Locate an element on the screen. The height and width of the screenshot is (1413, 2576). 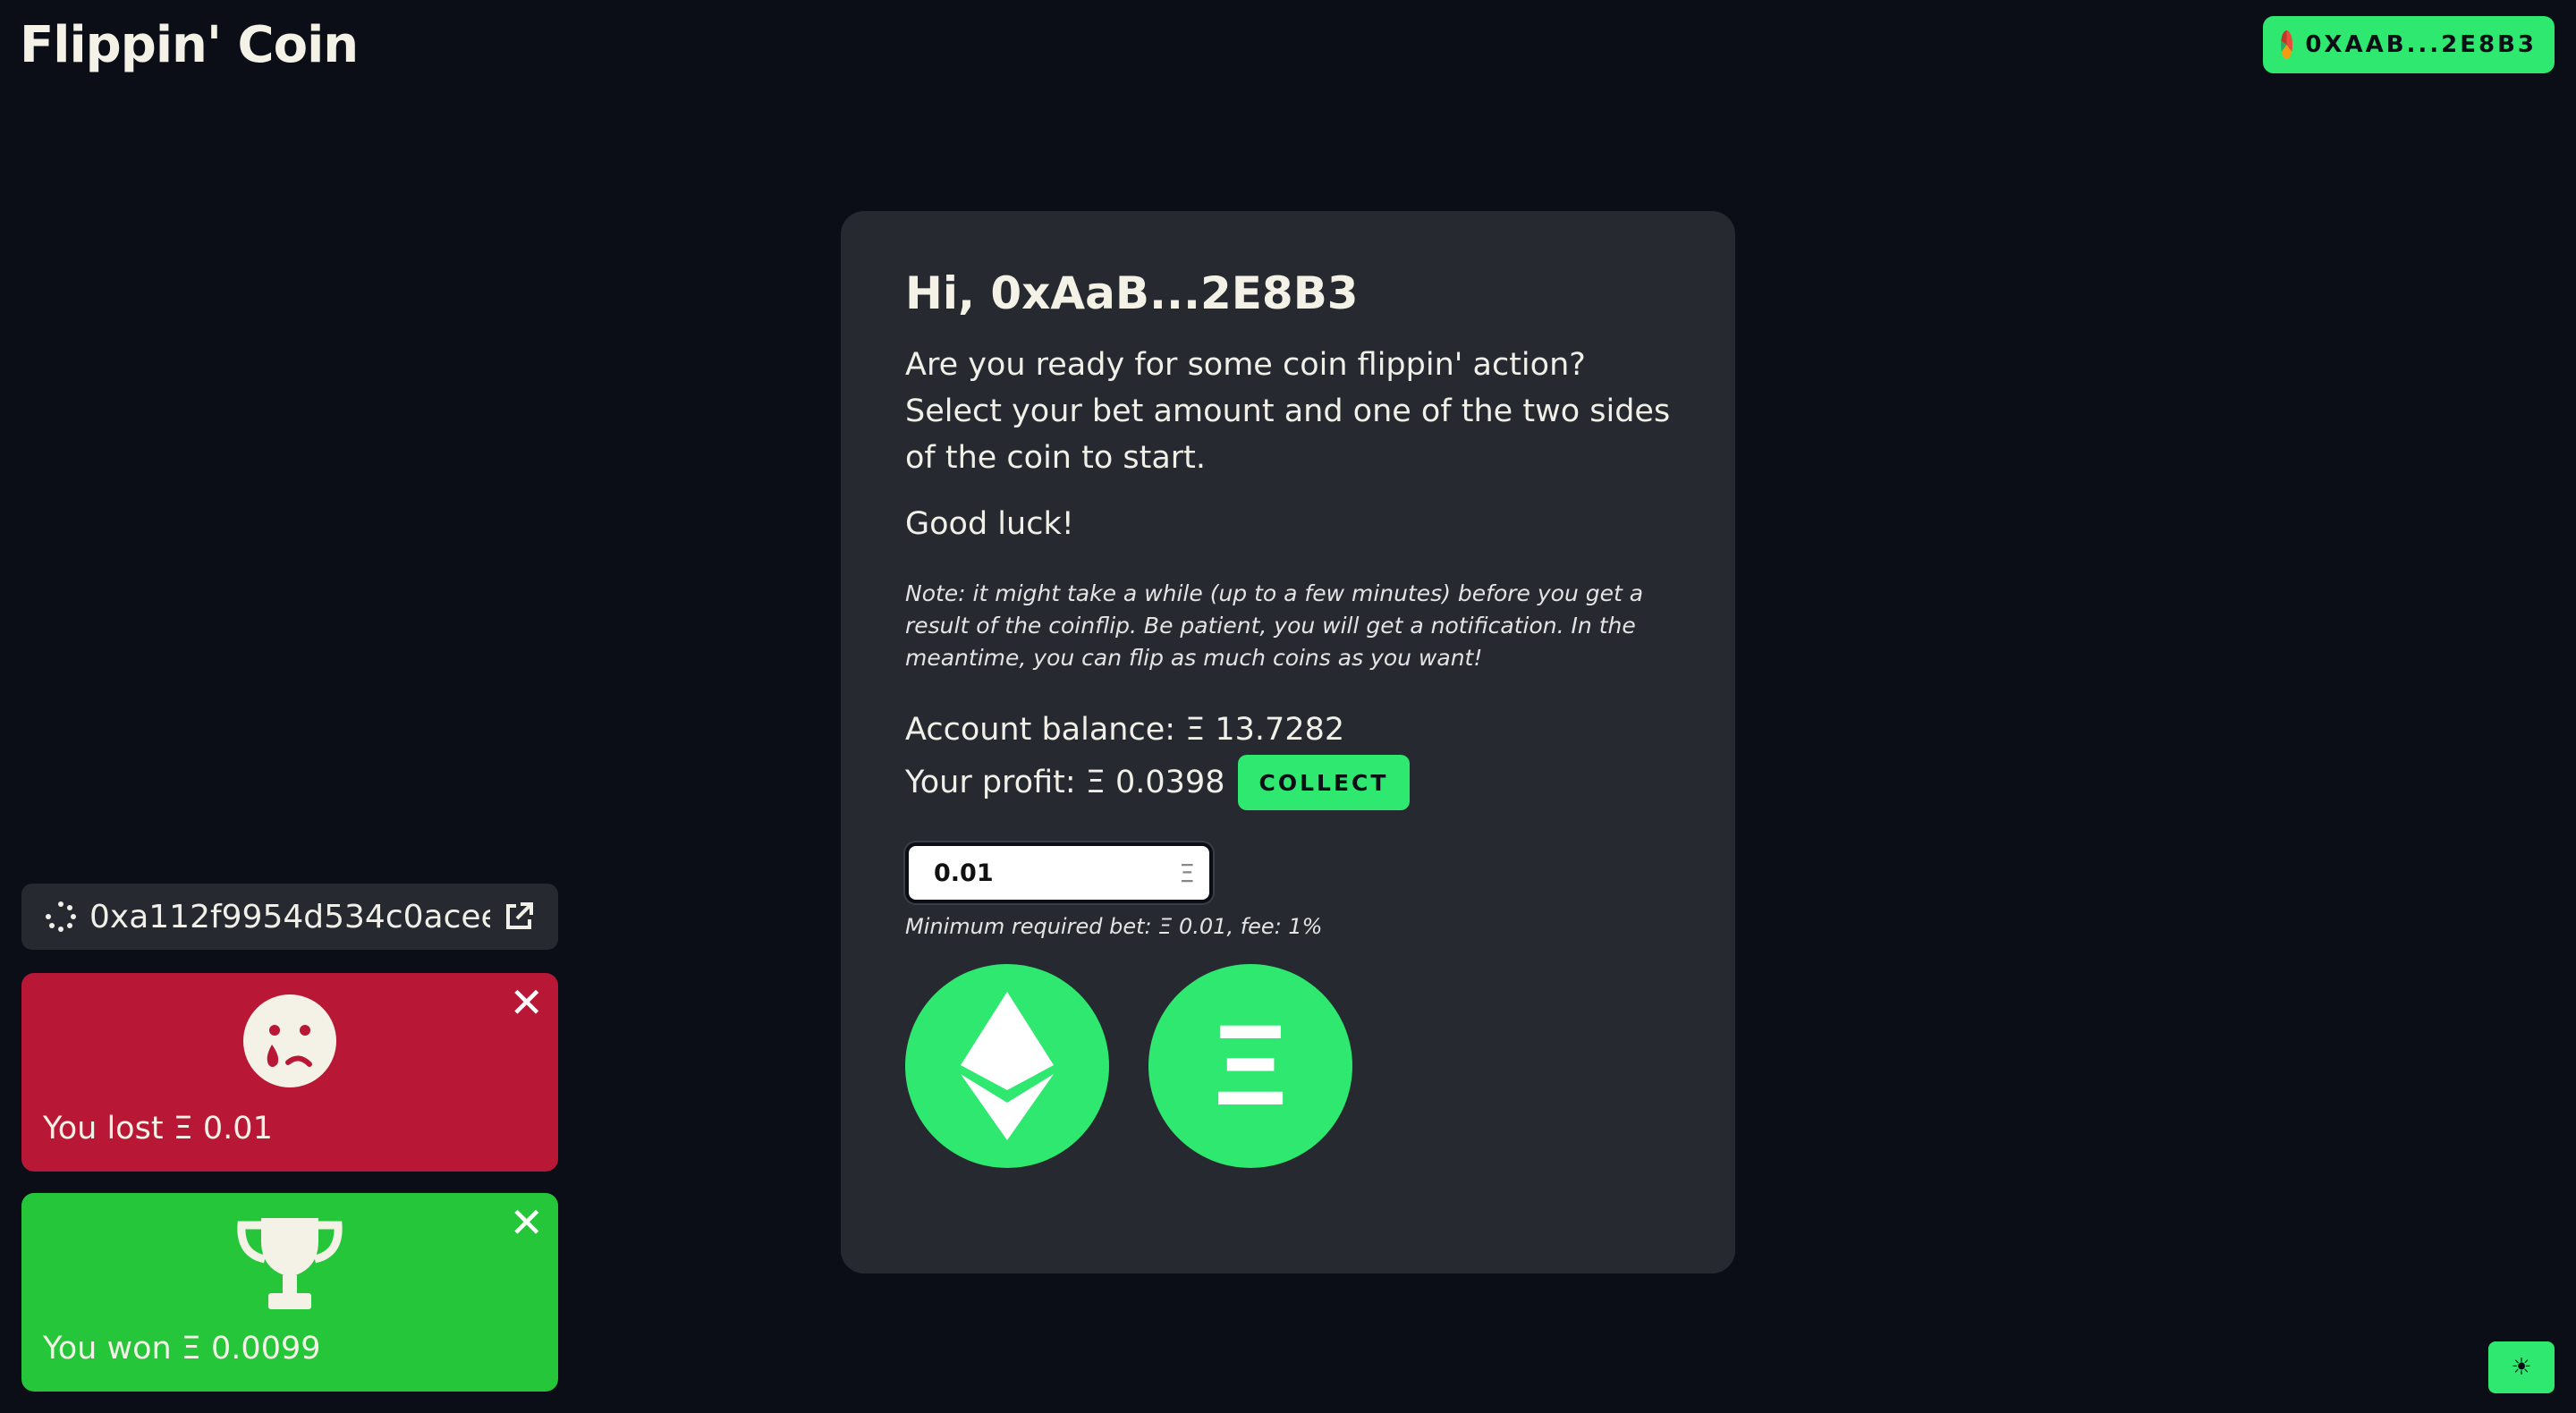
wallet-avatar is located at coordinates (2287, 44).